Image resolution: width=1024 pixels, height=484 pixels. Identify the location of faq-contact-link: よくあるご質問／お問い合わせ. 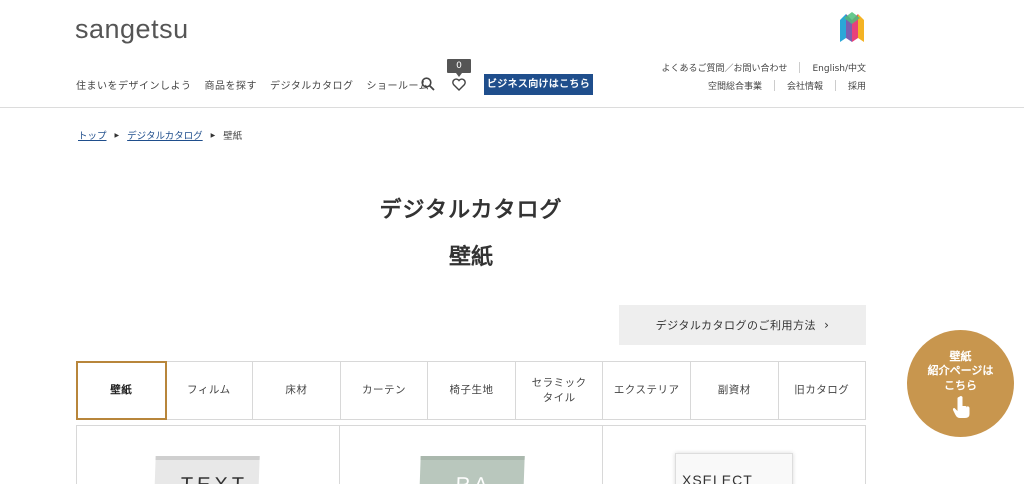
(724, 67).